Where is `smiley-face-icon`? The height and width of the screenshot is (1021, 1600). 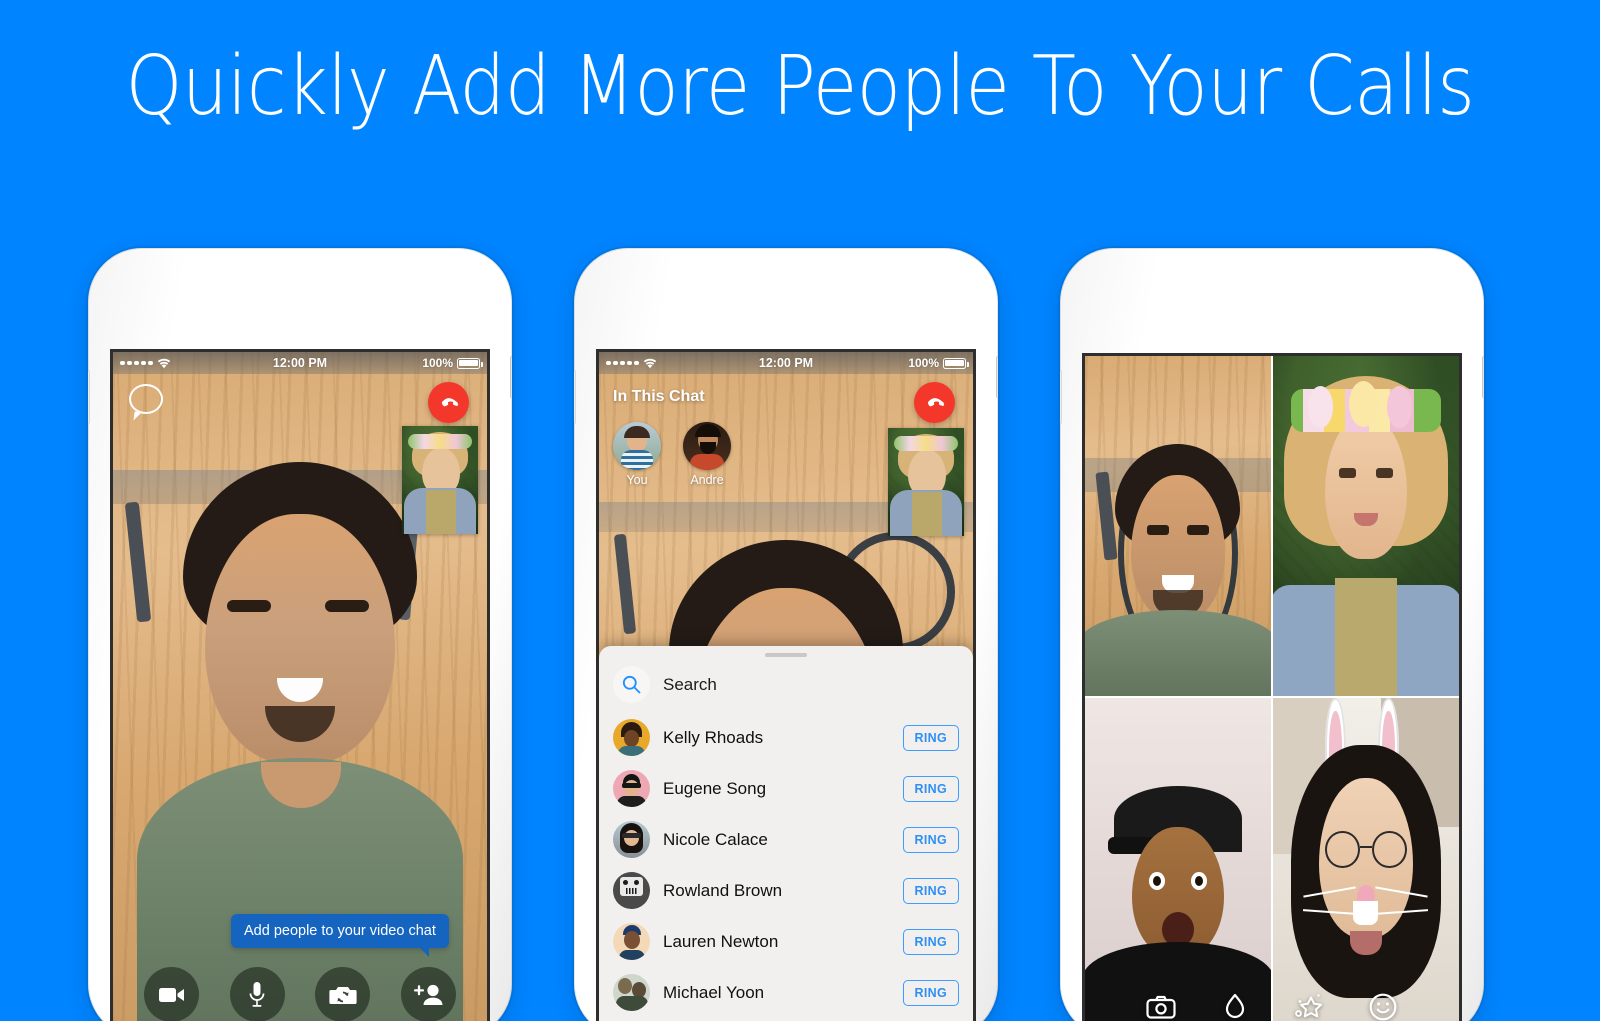 smiley-face-icon is located at coordinates (1383, 1007).